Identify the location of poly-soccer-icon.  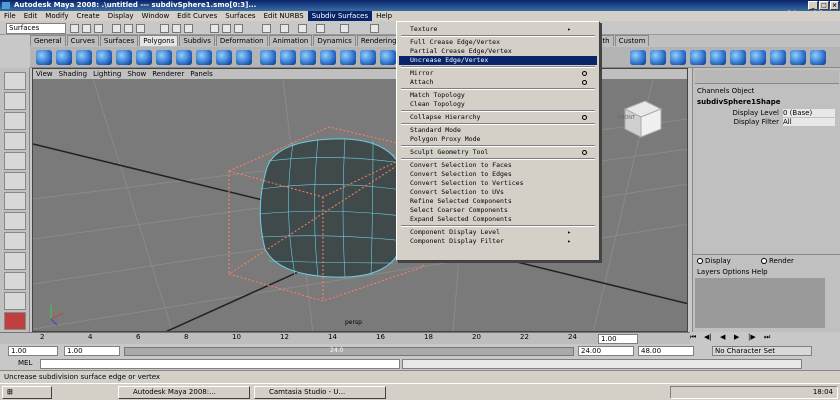
(244, 57).